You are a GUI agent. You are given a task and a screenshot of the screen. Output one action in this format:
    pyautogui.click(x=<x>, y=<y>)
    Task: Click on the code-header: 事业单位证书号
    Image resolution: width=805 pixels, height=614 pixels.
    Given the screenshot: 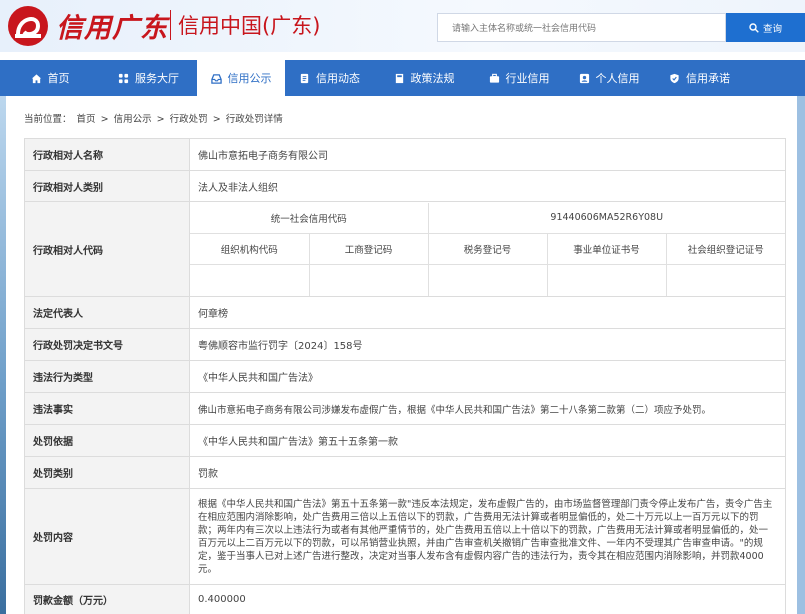 What is the action you would take?
    pyautogui.click(x=606, y=249)
    